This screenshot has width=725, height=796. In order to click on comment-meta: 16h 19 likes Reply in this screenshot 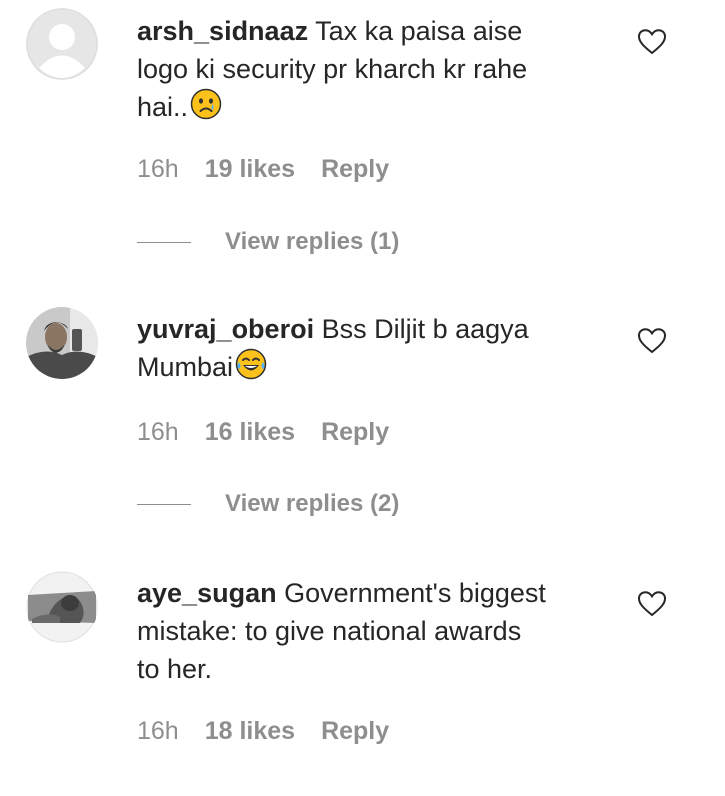, I will do `click(263, 169)`.